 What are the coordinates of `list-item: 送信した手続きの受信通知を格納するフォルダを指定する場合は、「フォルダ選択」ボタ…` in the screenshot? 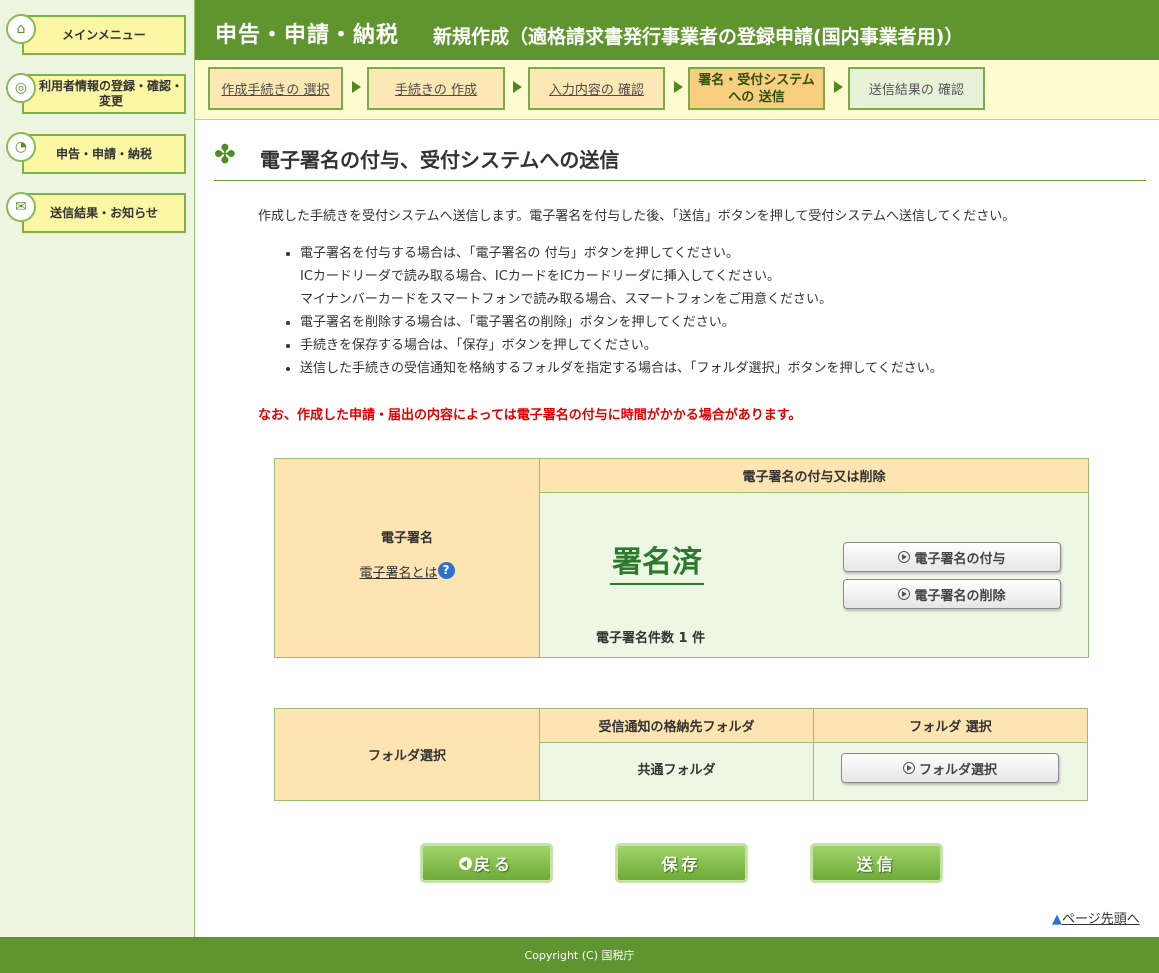 It's located at (621, 368).